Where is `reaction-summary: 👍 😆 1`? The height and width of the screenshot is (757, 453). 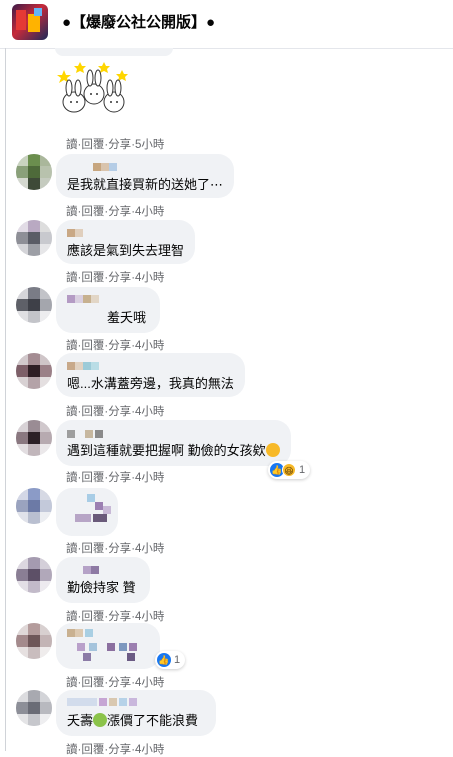
reaction-summary: 👍 😆 1 is located at coordinates (289, 470).